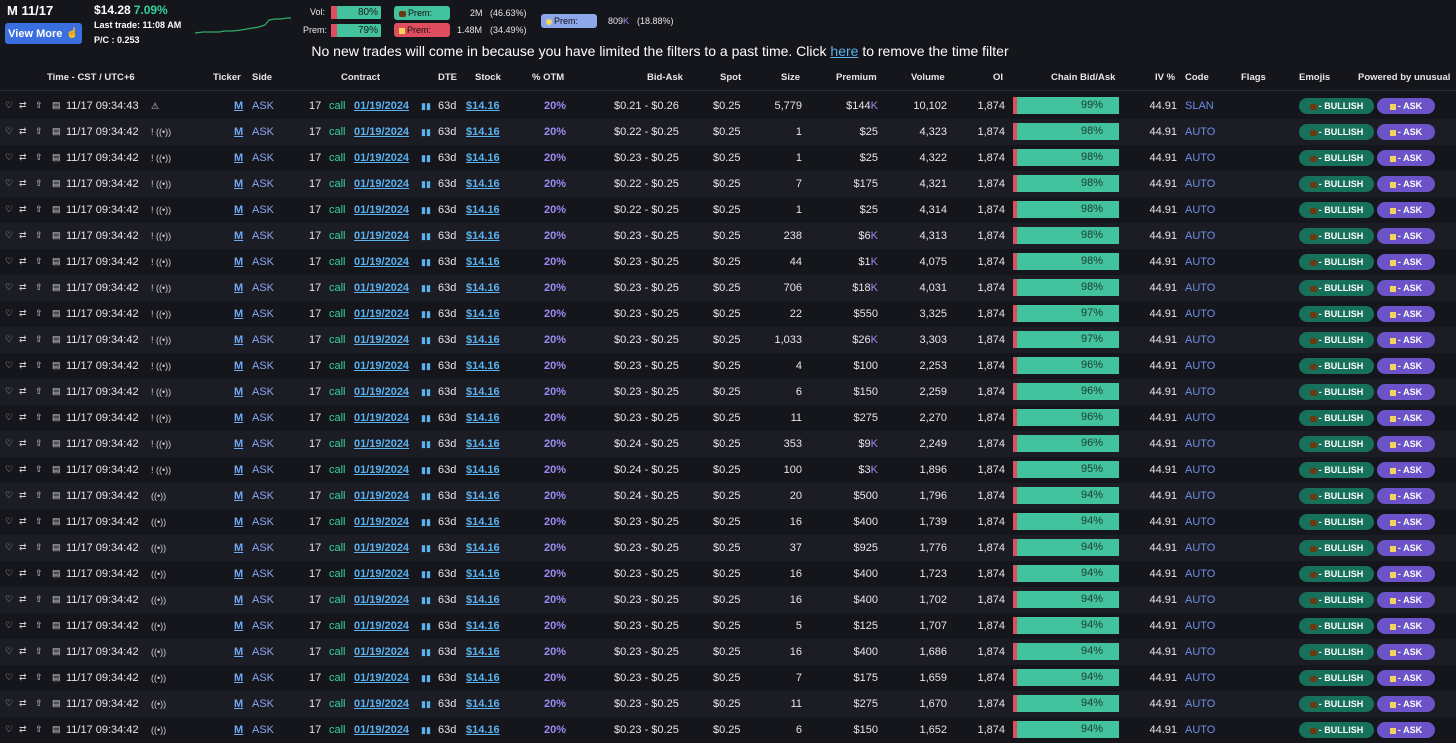 Image resolution: width=1456 pixels, height=743 pixels. I want to click on col-flags: Flags, so click(1253, 78).